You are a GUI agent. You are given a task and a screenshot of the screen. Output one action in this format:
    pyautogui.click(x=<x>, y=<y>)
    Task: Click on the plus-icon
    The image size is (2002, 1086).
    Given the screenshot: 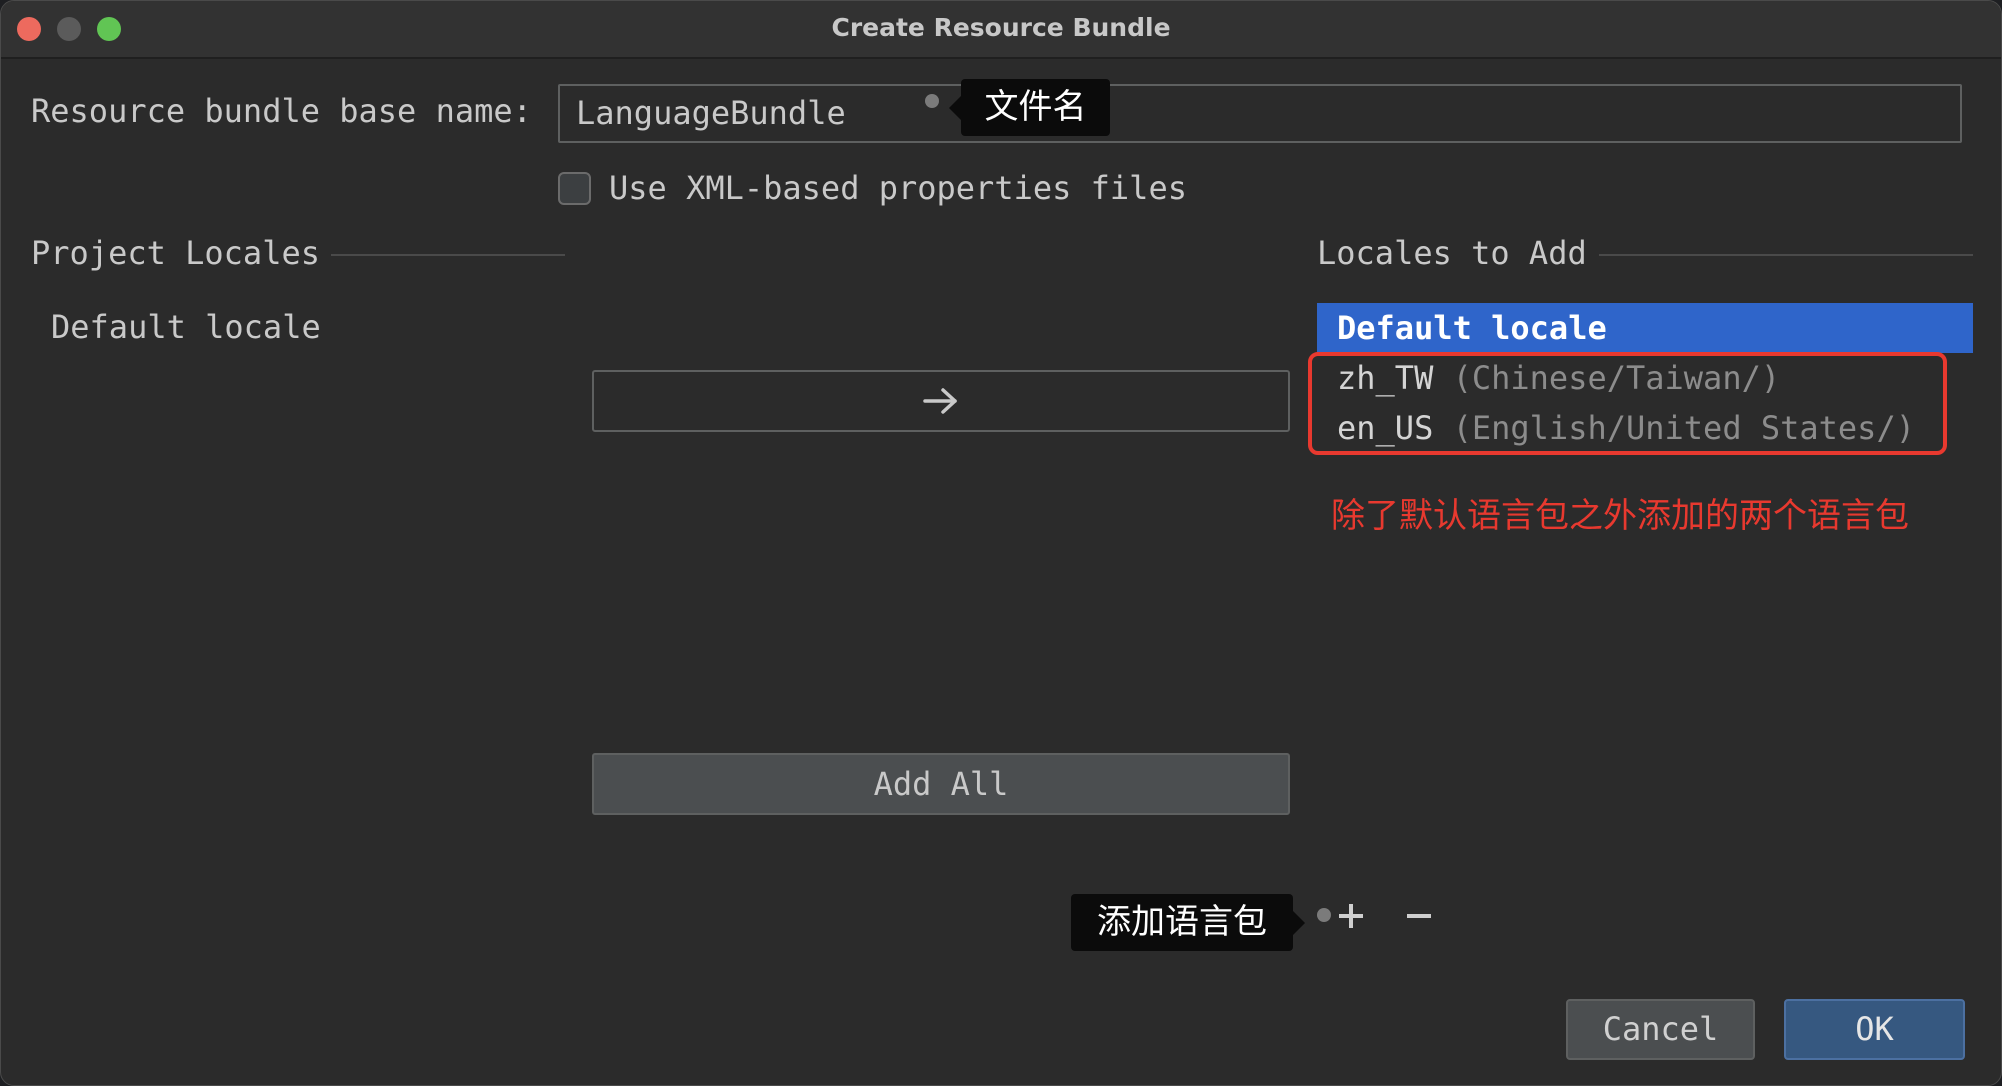 What is the action you would take?
    pyautogui.click(x=1351, y=916)
    